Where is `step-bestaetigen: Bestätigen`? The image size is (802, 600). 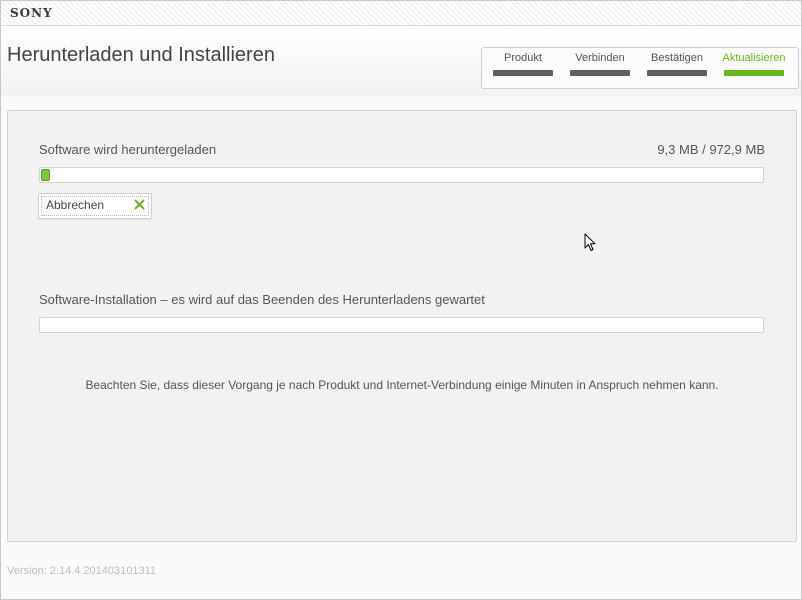 step-bestaetigen: Bestätigen is located at coordinates (677, 64).